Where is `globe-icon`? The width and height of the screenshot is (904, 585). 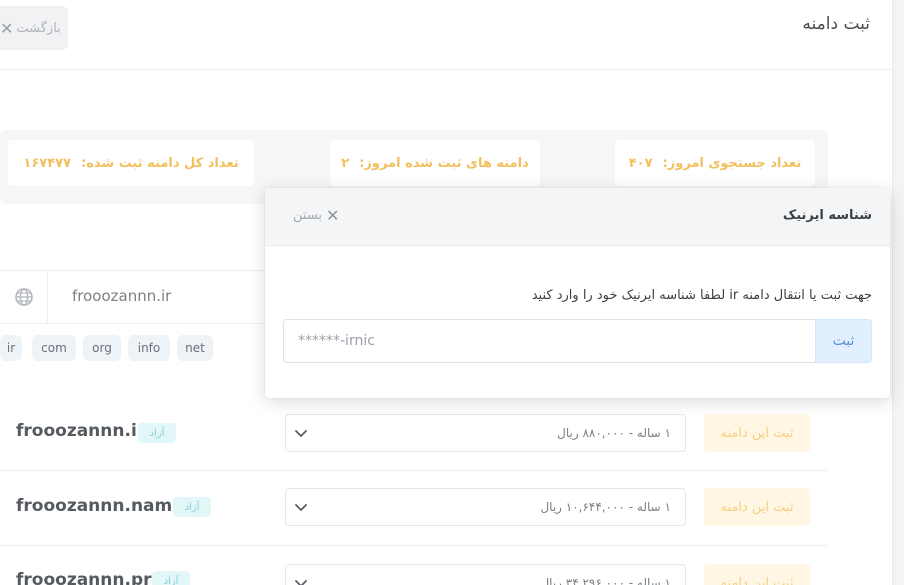
globe-icon is located at coordinates (23, 297).